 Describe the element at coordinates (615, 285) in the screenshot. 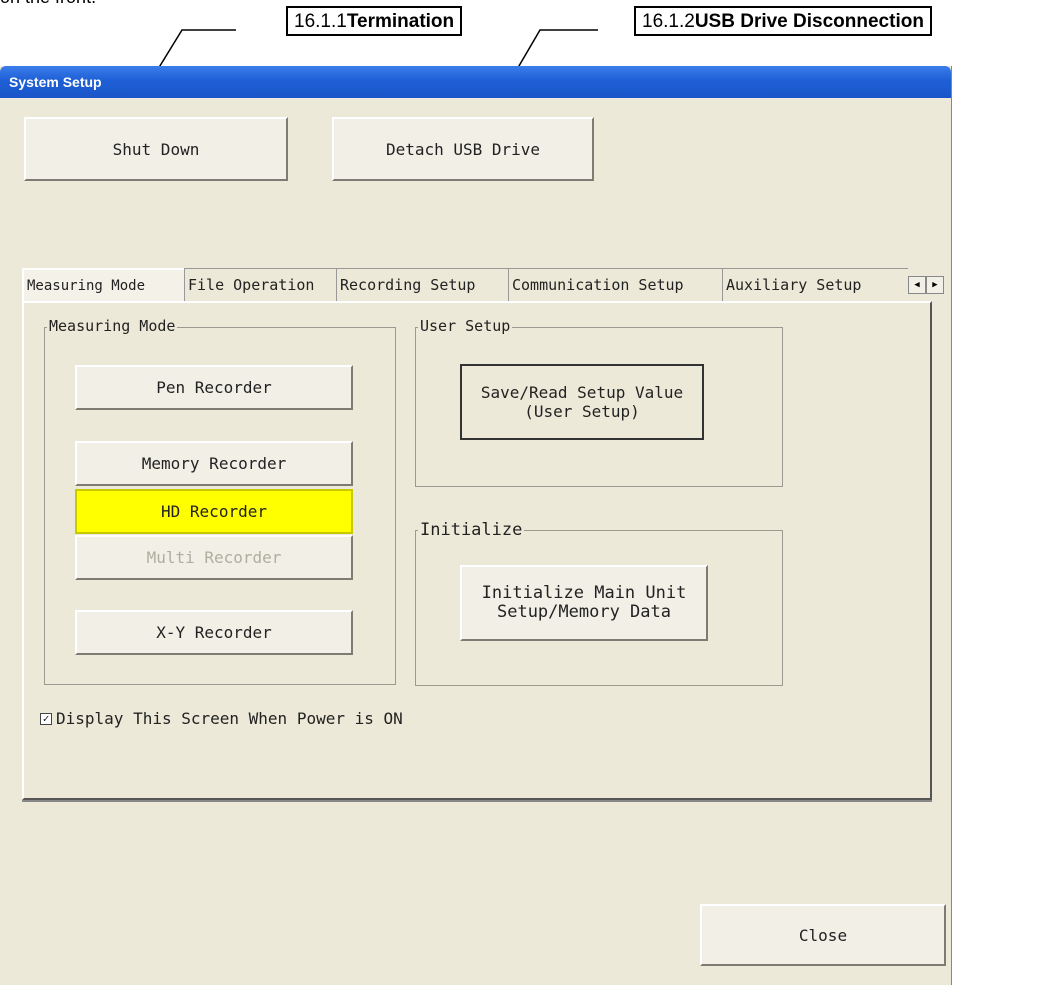

I see `tab-communication-setup: Communication Setup` at that location.